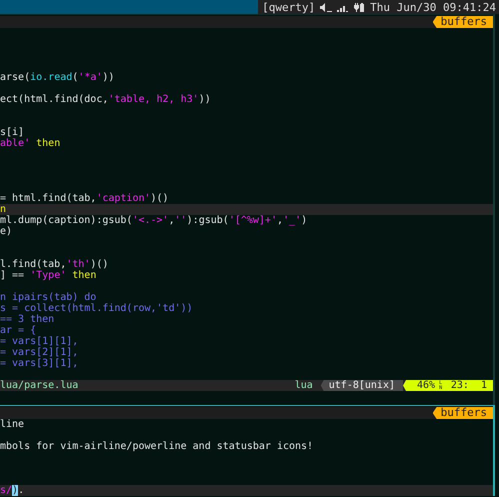  Describe the element at coordinates (468, 385) in the screenshot. I see `cursor-position: 23: 1` at that location.